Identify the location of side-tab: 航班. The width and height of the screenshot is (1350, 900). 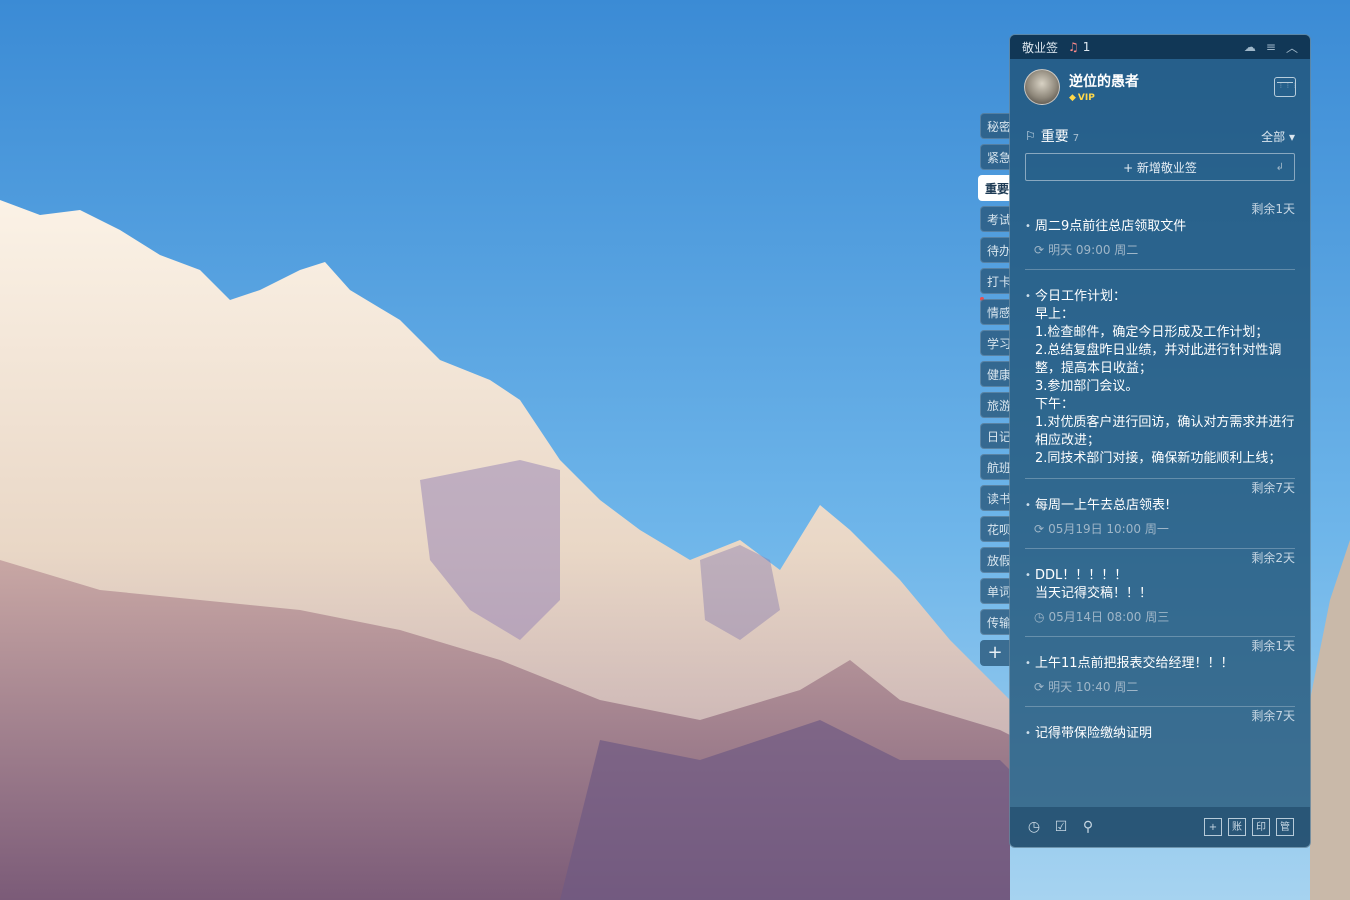
(995, 467).